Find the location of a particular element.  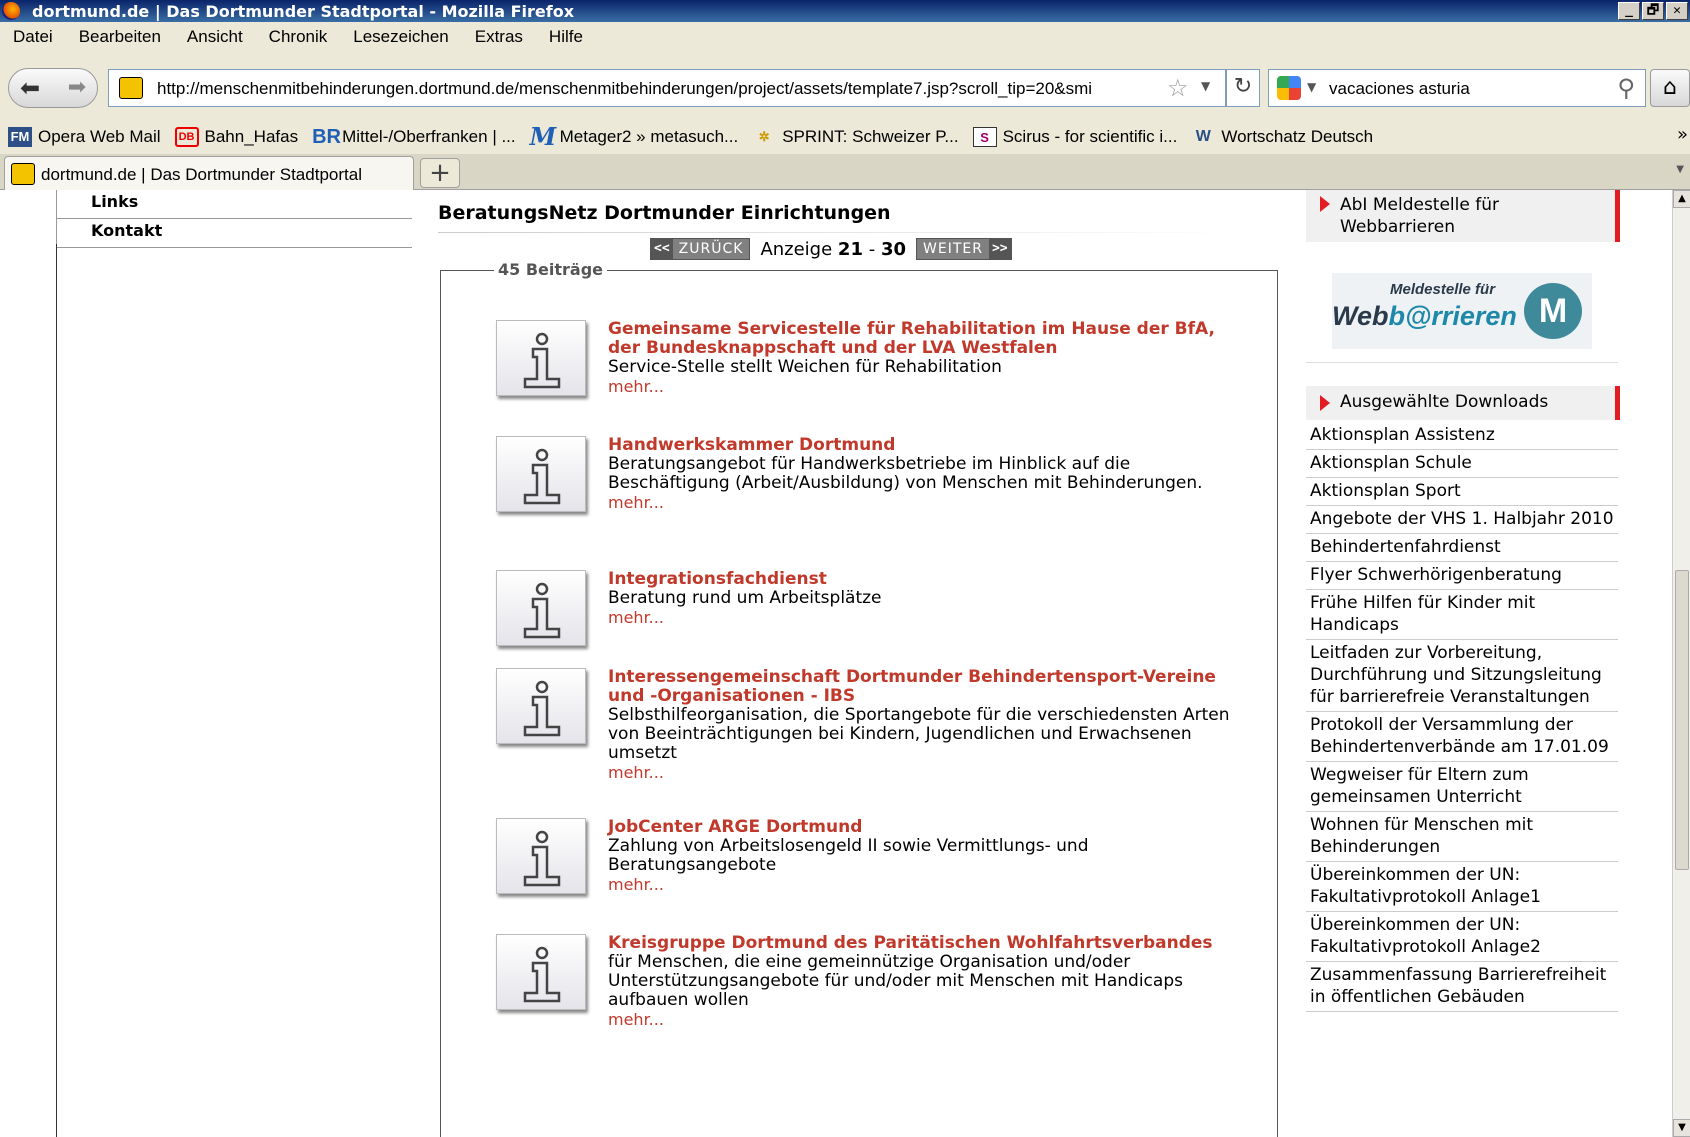

search-bar: ▼ vacaciones asturia ⚲ is located at coordinates (1457, 88).